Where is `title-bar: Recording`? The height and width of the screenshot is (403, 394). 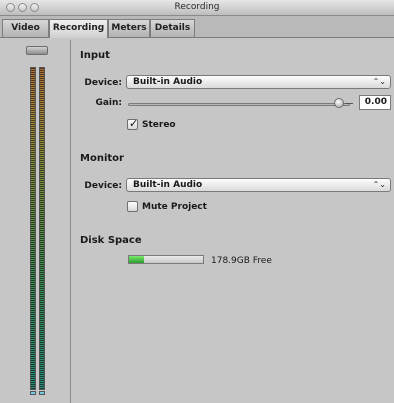
title-bar: Recording is located at coordinates (197, 8).